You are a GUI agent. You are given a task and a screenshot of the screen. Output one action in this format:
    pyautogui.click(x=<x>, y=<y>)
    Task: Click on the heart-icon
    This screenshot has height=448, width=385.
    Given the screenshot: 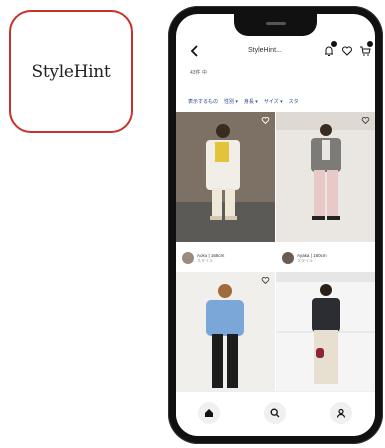 What is the action you would take?
    pyautogui.click(x=347, y=50)
    